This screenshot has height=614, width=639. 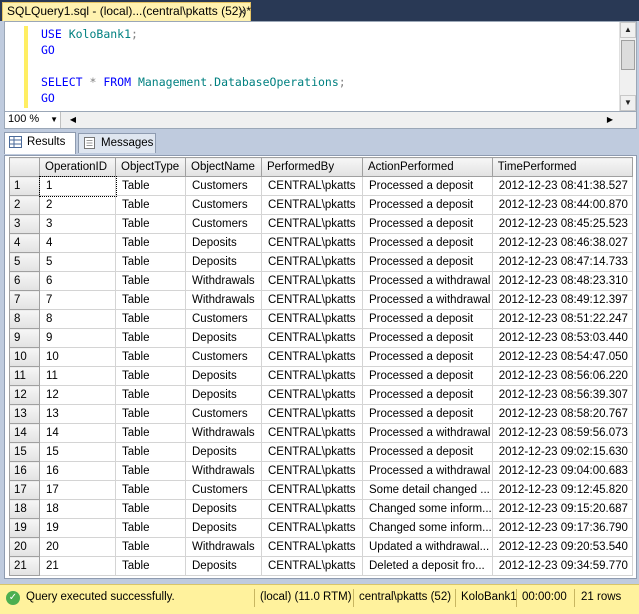 I want to click on table-cell: 2012-12-23 08:48:23.310, so click(x=562, y=281).